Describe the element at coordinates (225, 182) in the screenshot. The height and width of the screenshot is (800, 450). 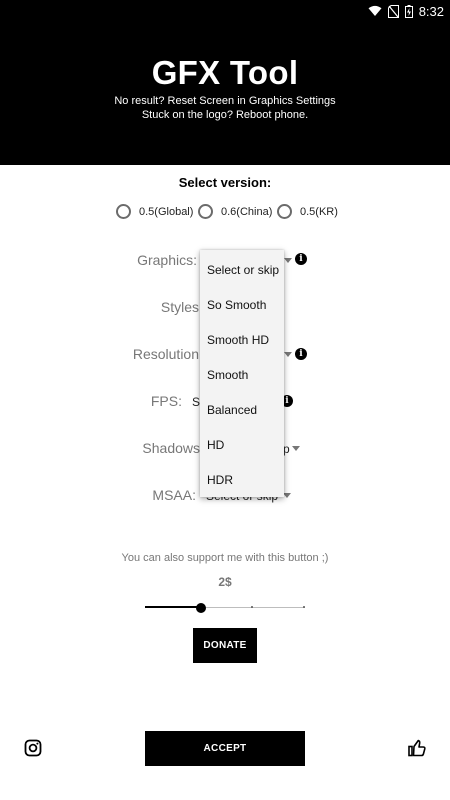
I see `select-version-heading: Select version:` at that location.